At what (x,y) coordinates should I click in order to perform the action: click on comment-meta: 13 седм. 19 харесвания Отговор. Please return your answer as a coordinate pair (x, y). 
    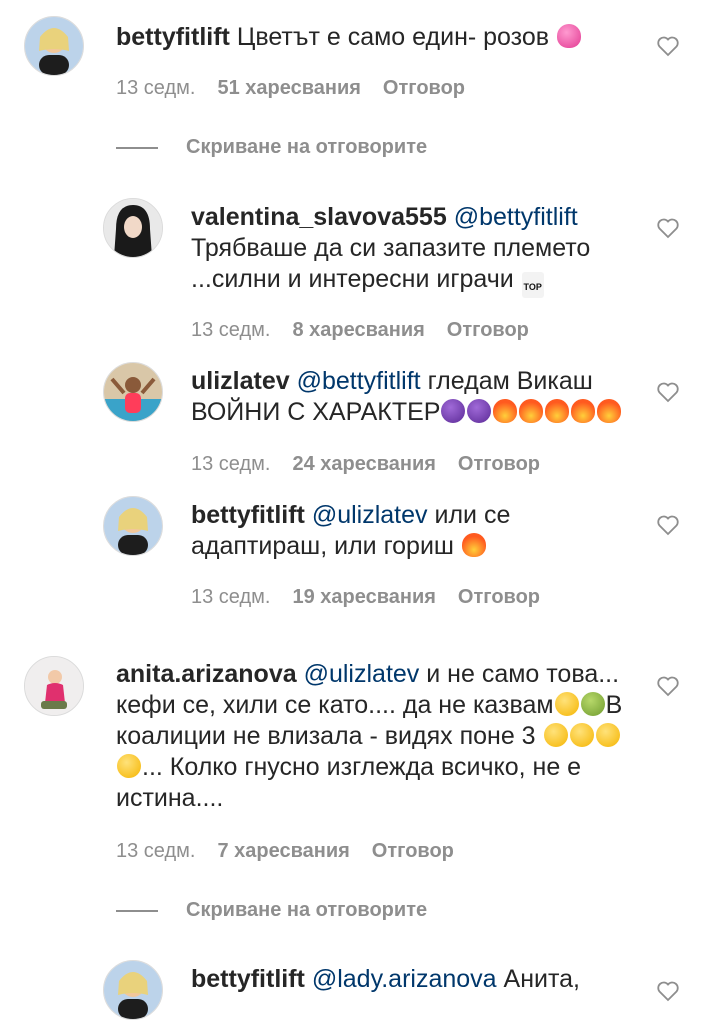
    Looking at the image, I should click on (365, 597).